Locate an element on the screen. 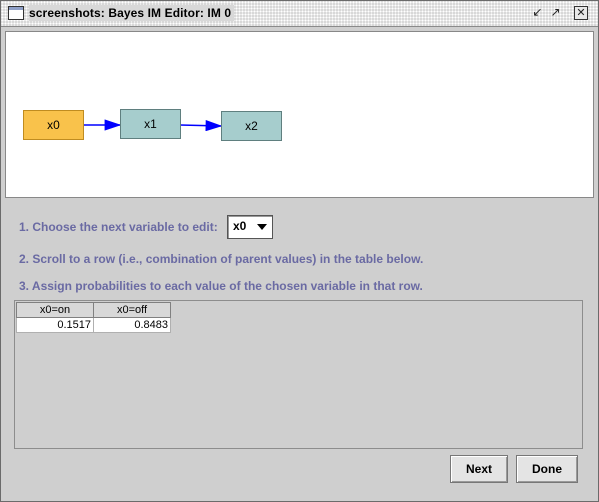 The height and width of the screenshot is (502, 599). column-header-x0-off: x0=off is located at coordinates (132, 310).